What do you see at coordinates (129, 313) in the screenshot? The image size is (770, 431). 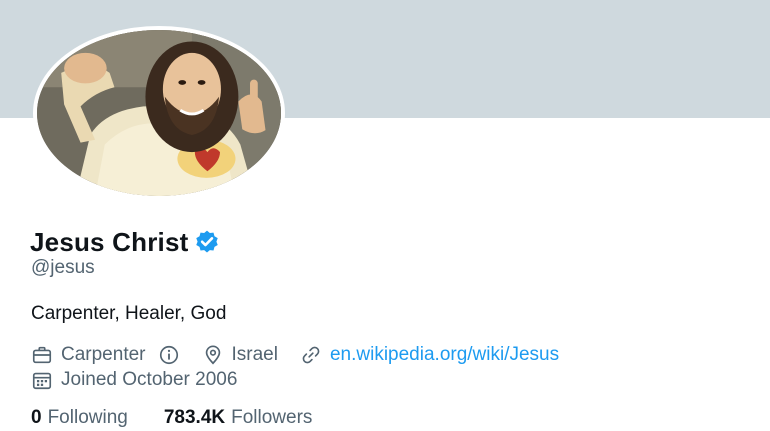 I see `profile-bio: Carpenter, Healer, God` at bounding box center [129, 313].